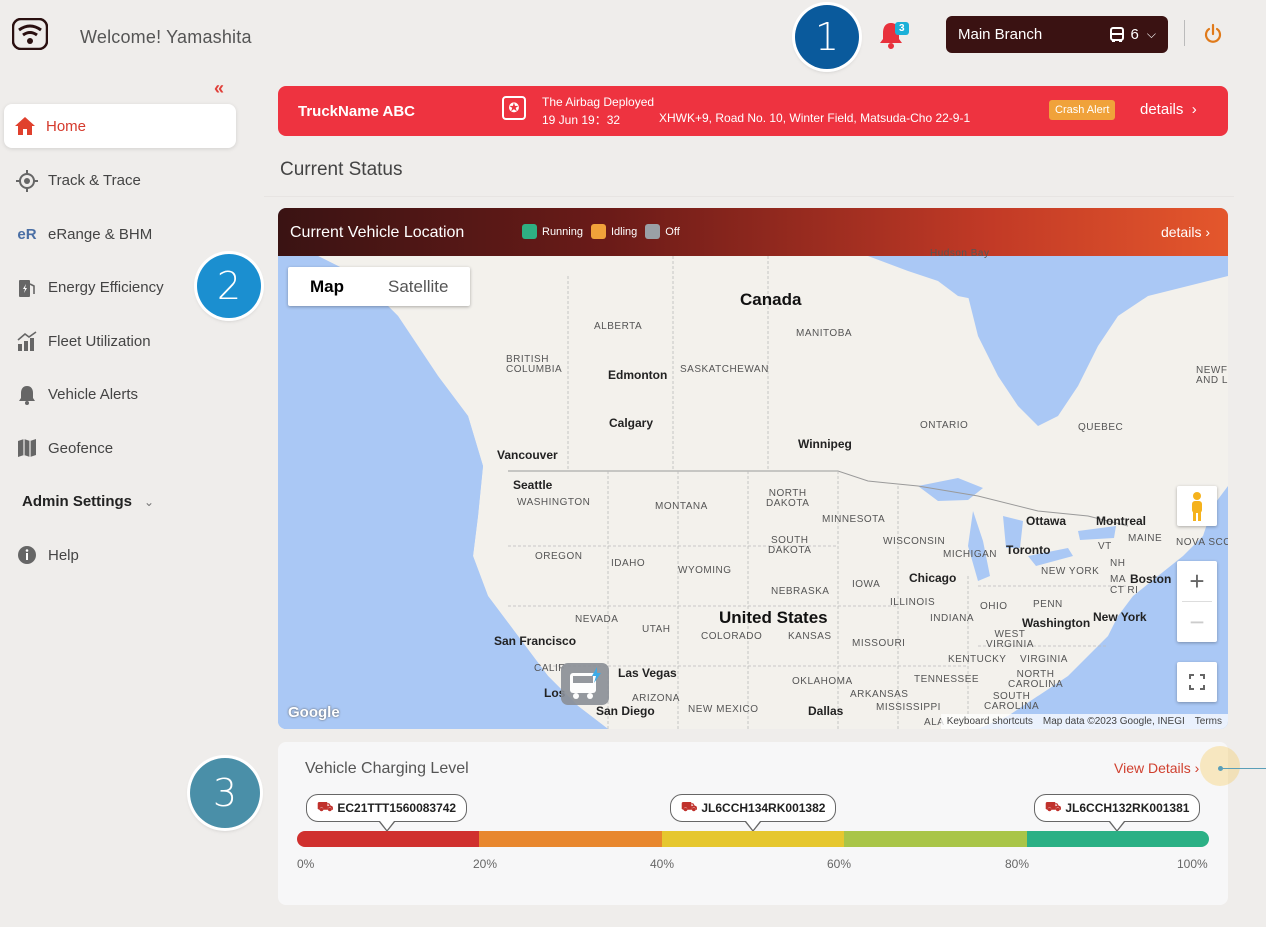 The height and width of the screenshot is (927, 1266). What do you see at coordinates (879, 694) in the screenshot?
I see `map-label: ARKANSAS` at bounding box center [879, 694].